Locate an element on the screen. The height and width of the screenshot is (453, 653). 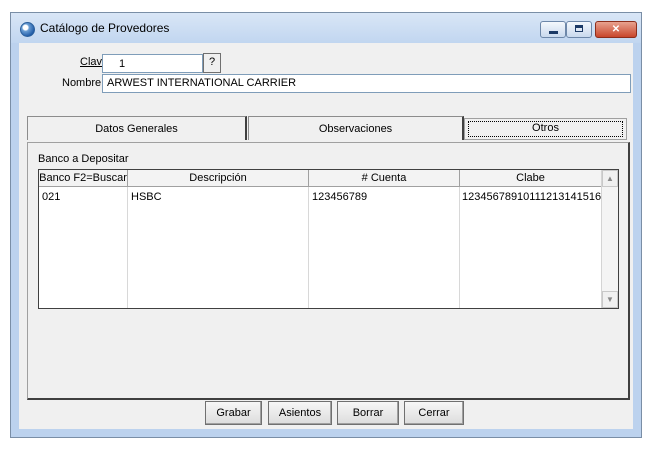
asientos-label: Asientos is located at coordinates (300, 413).